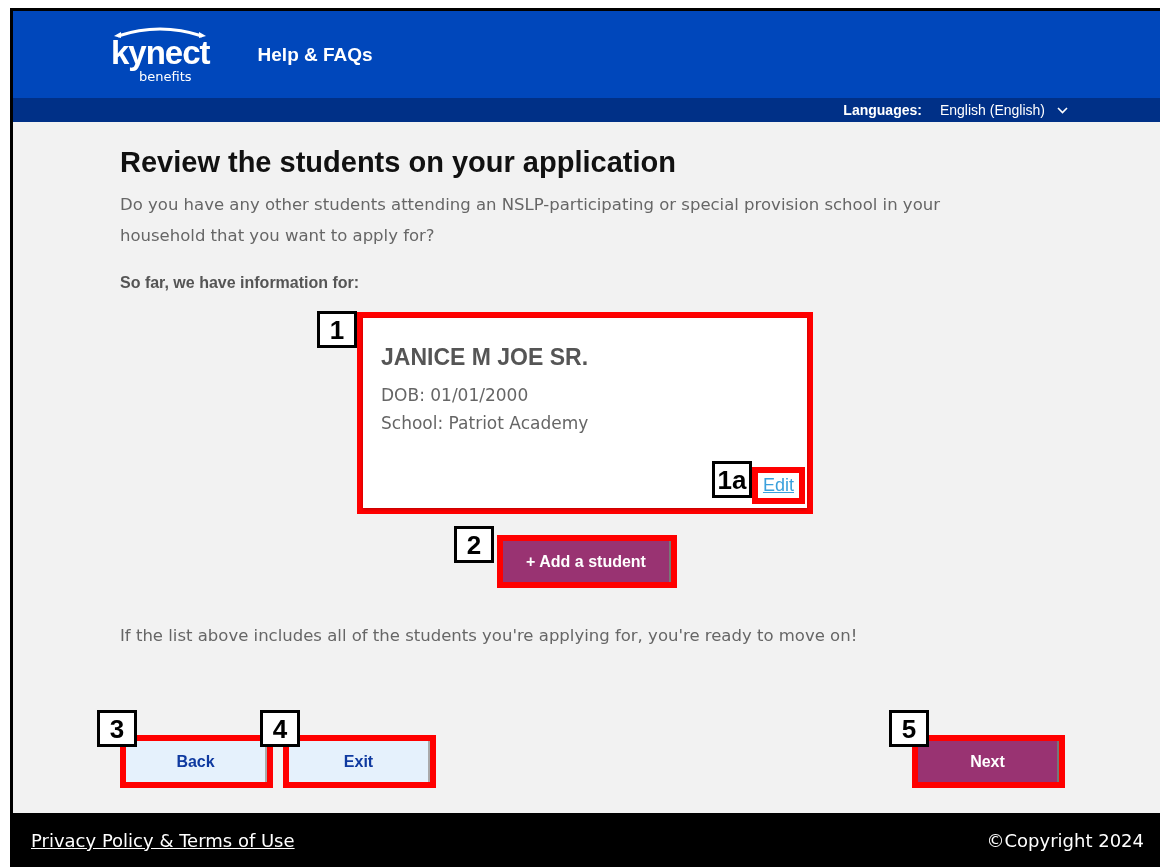 This screenshot has height=867, width=1160. I want to click on nav-button: Back, so click(196, 761).